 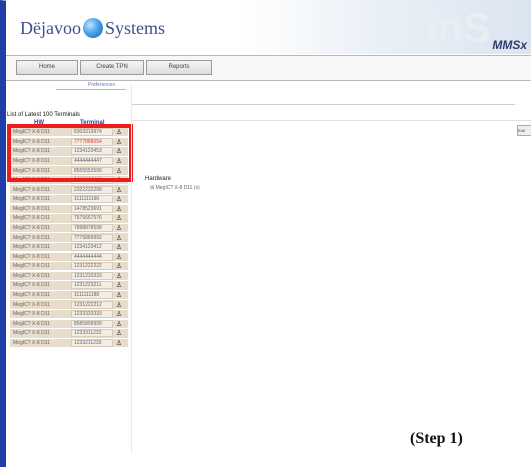 What do you see at coordinates (69, 247) in the screenshot?
I see `table-row: MegIC? X-8 D11 1234123412 ♙` at bounding box center [69, 247].